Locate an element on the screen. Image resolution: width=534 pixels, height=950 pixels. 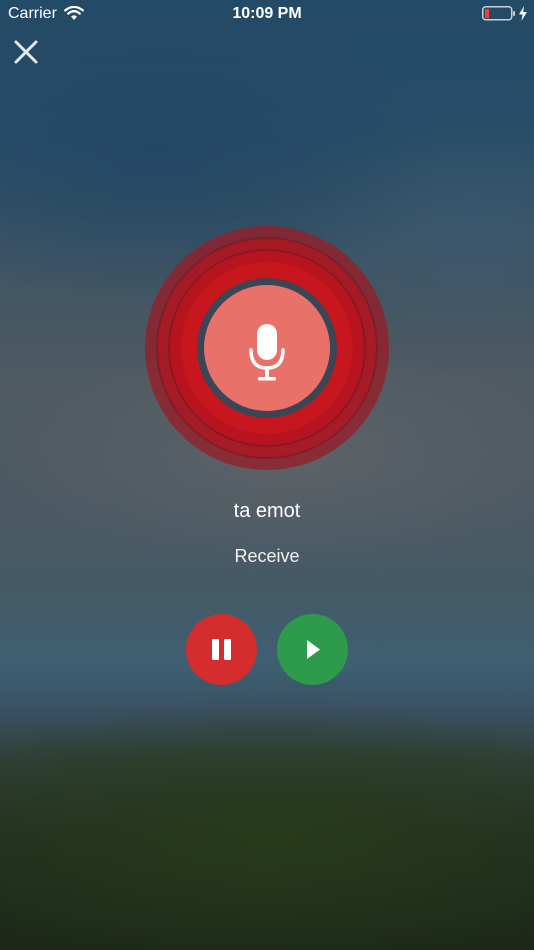
pause-button is located at coordinates (221, 649).